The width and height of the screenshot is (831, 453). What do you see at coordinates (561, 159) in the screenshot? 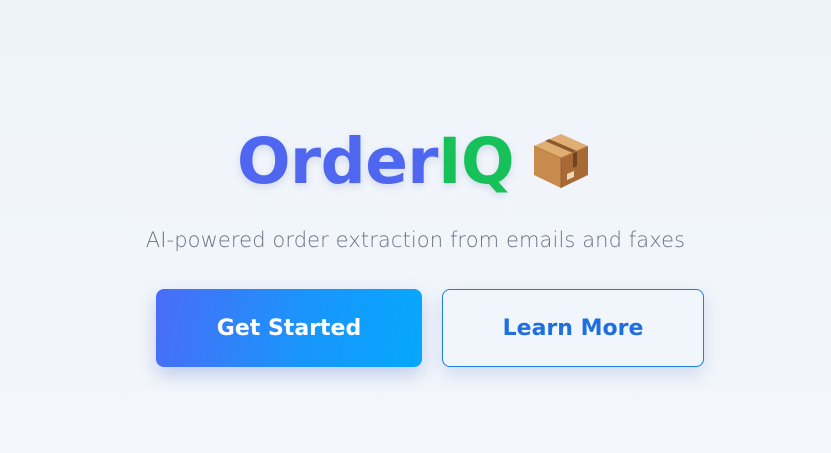
I see `package-box-icon` at bounding box center [561, 159].